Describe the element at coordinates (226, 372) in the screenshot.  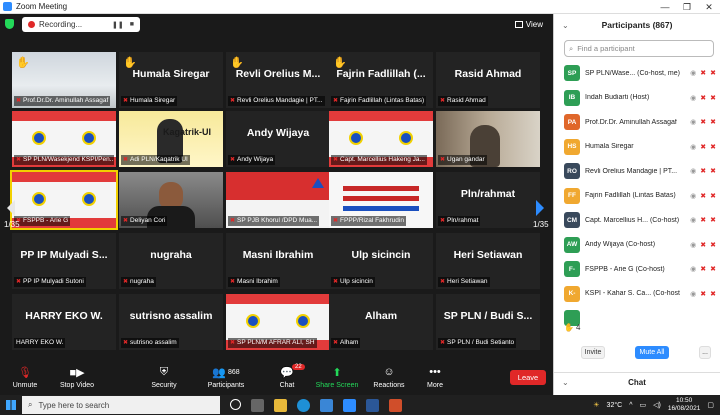
I see `participants-icon: 👥 868` at that location.